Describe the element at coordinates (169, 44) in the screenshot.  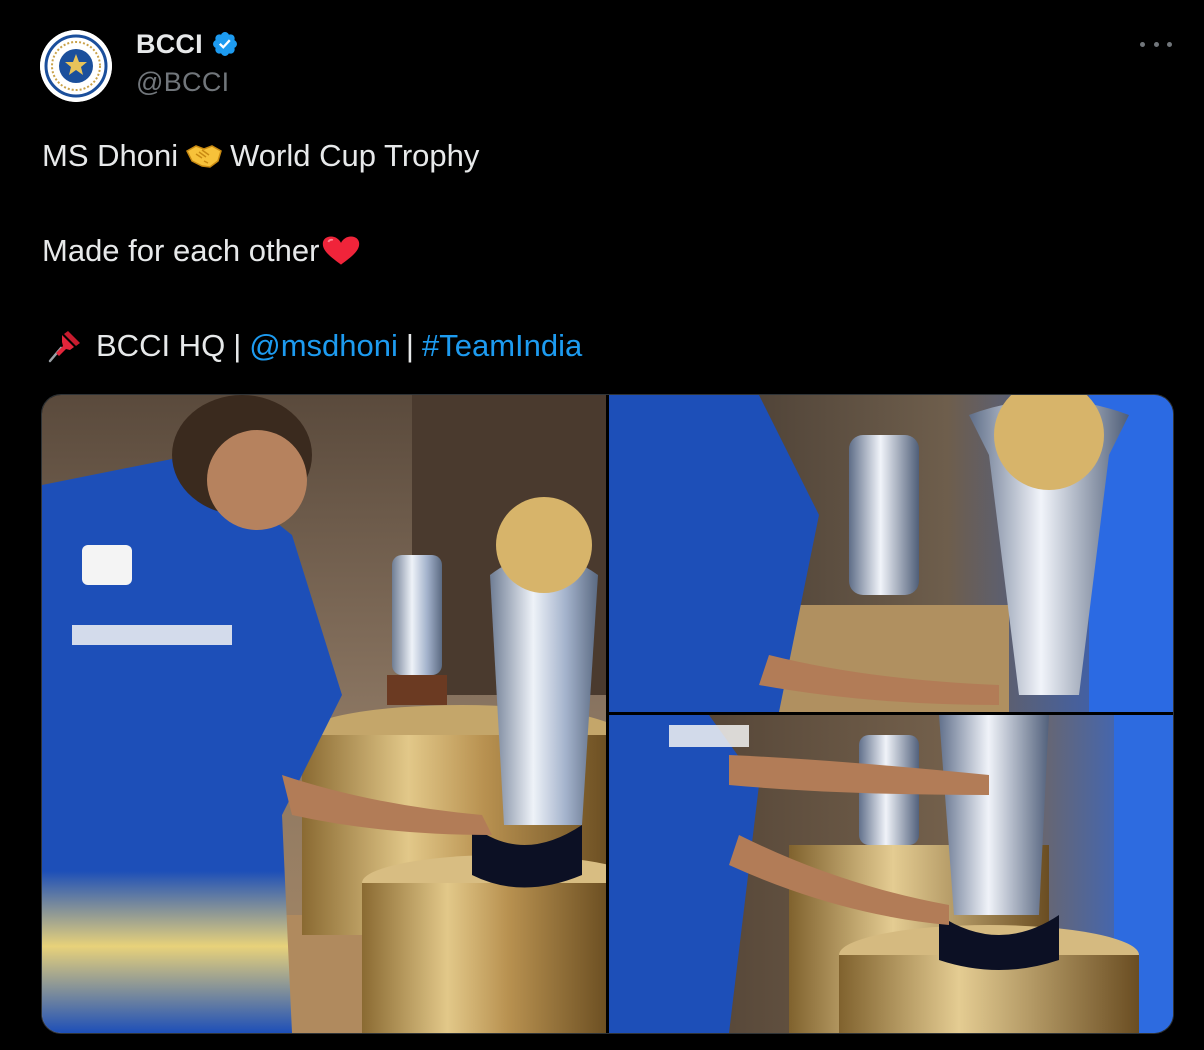
I see `display-name: BCCI` at that location.